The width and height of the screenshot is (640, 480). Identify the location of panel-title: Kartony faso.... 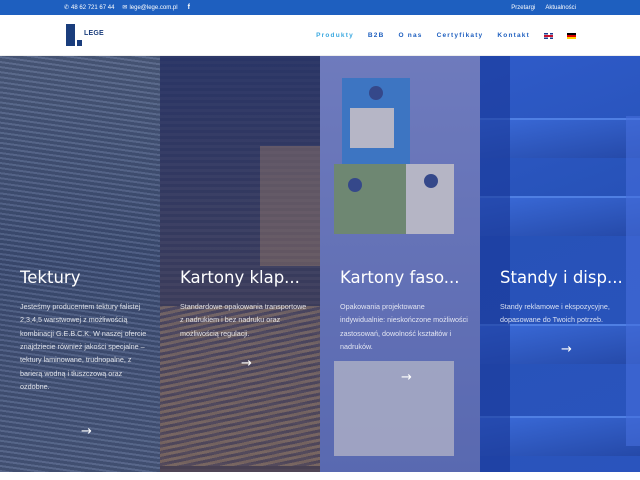
(400, 277).